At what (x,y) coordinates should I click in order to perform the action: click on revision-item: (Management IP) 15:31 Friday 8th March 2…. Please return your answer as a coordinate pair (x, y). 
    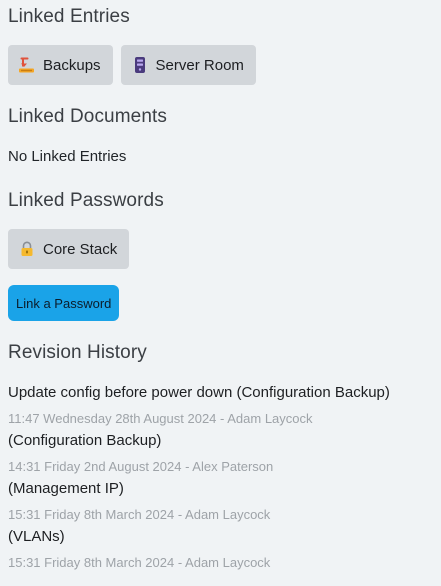
    Looking at the image, I should click on (220, 504).